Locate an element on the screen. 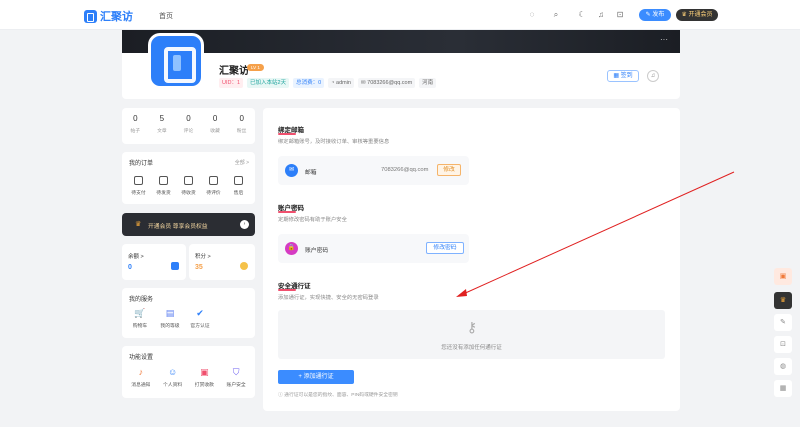 This screenshot has height=427, width=800. stat-articles: 5 文章 is located at coordinates (162, 126).